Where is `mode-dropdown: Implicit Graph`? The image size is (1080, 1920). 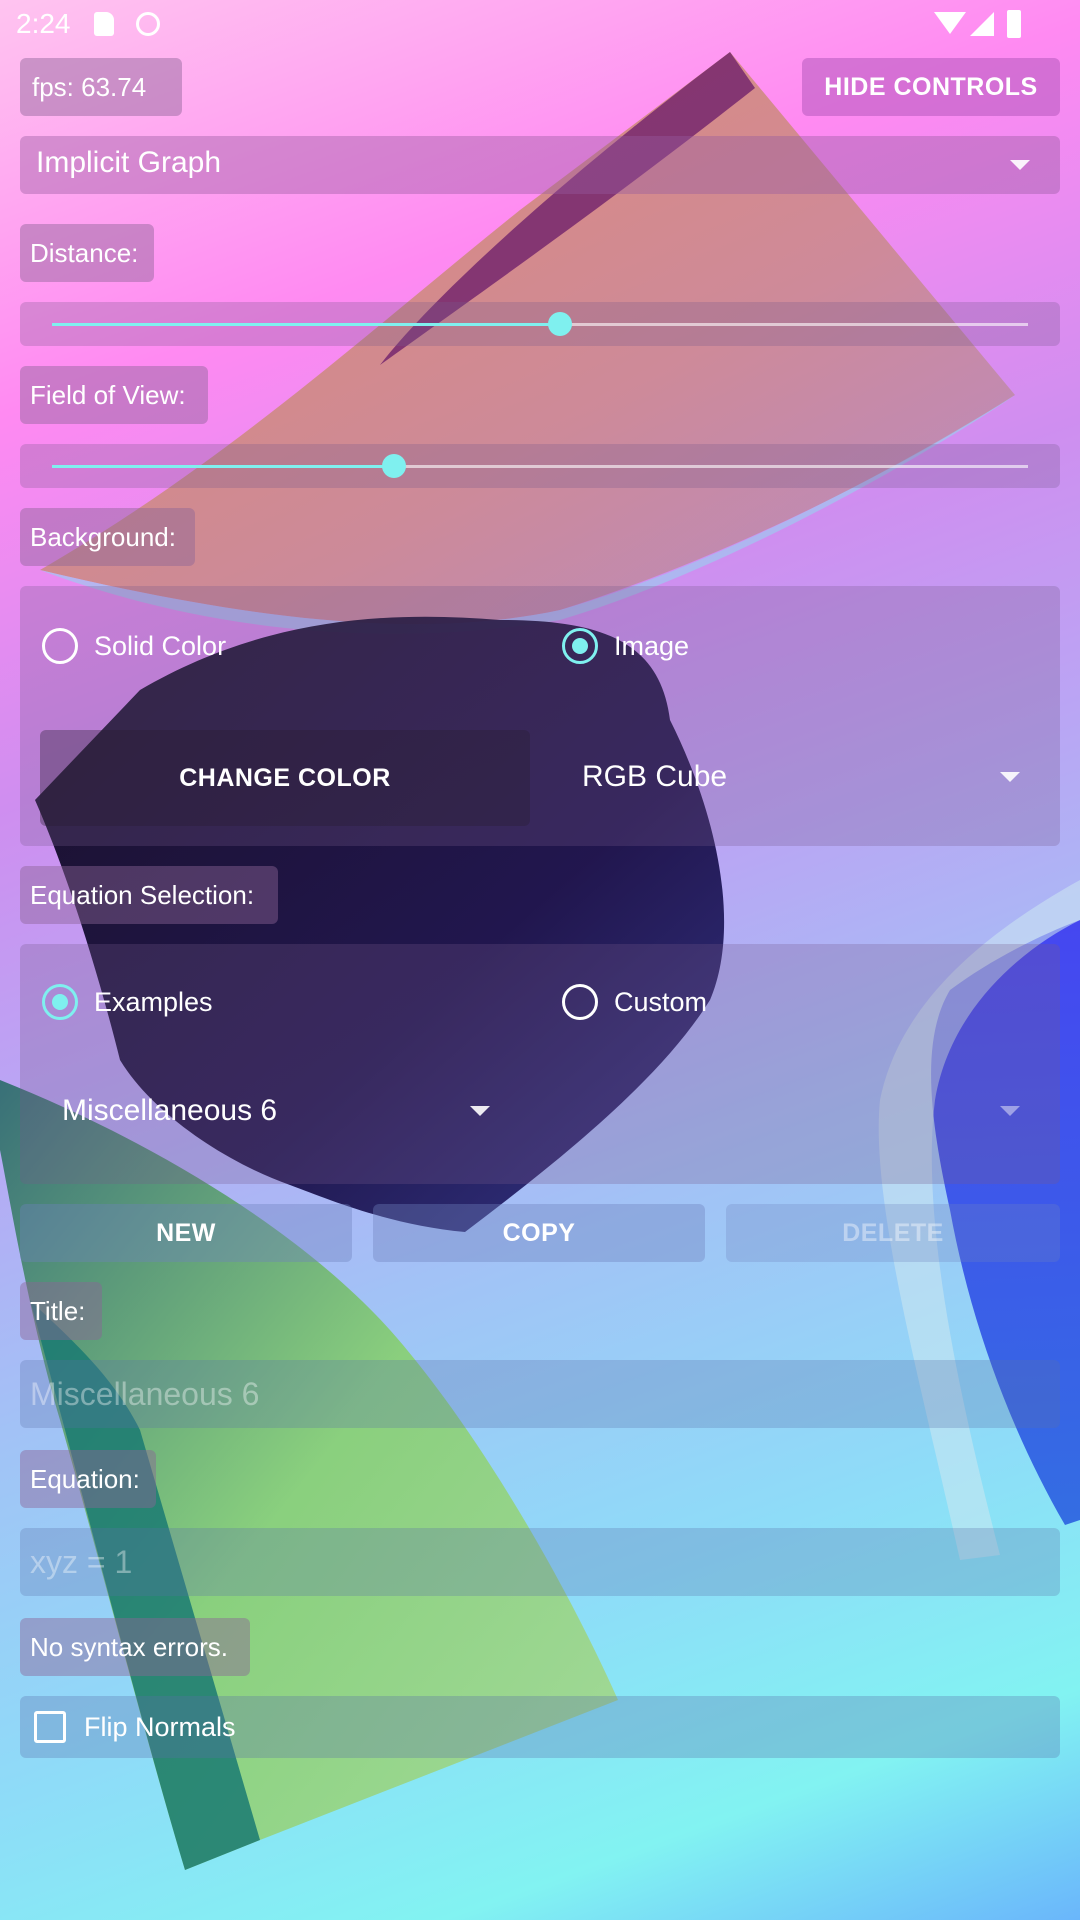 mode-dropdown: Implicit Graph is located at coordinates (540, 165).